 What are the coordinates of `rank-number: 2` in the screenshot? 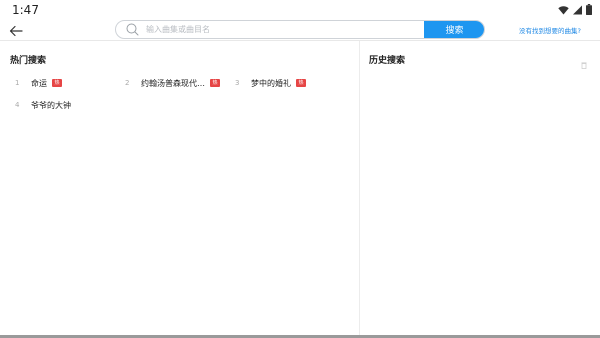 It's located at (127, 83).